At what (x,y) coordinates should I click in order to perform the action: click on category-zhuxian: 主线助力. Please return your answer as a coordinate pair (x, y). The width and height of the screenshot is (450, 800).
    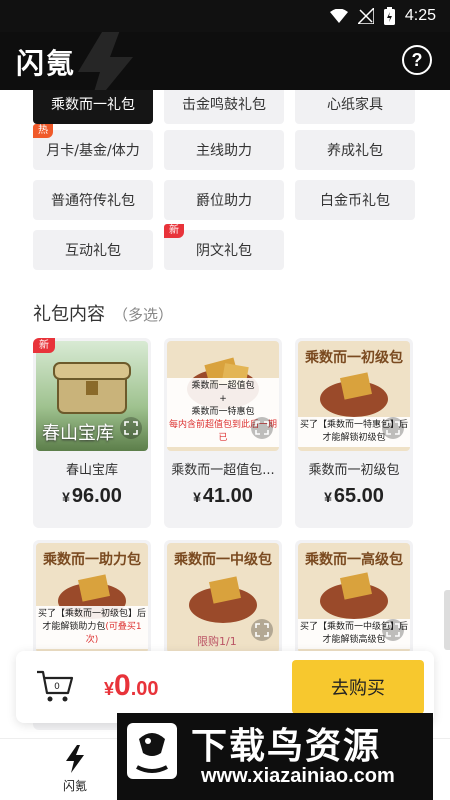
    Looking at the image, I should click on (224, 150).